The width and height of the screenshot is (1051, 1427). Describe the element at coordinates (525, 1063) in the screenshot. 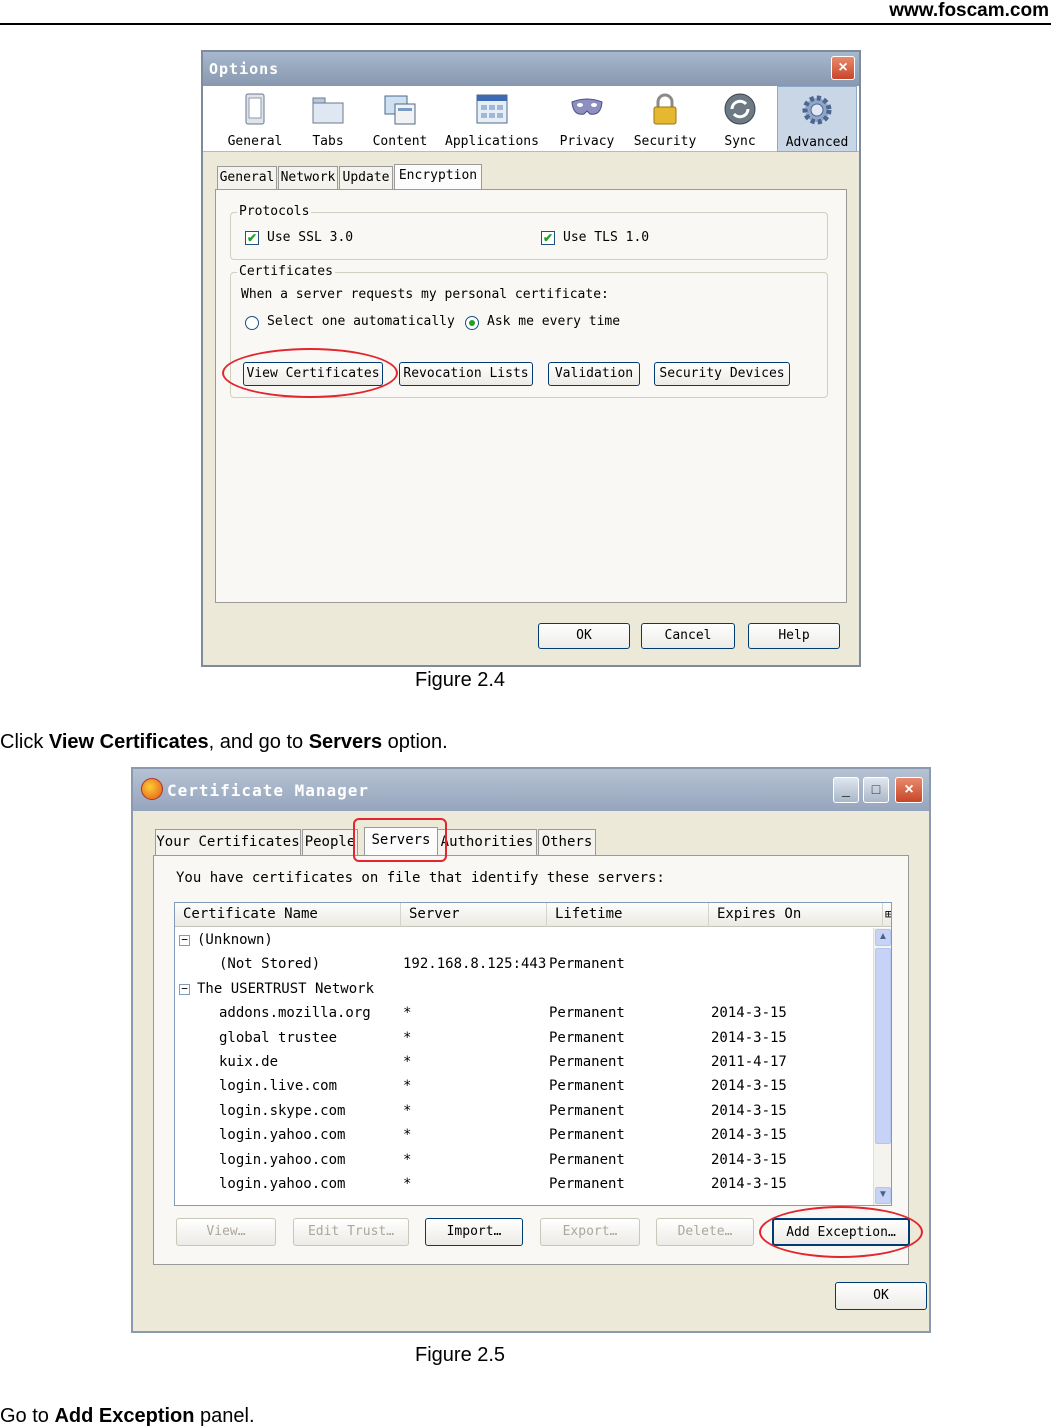

I see `table-row: kuix.de * Permanent 2011-4-17` at that location.